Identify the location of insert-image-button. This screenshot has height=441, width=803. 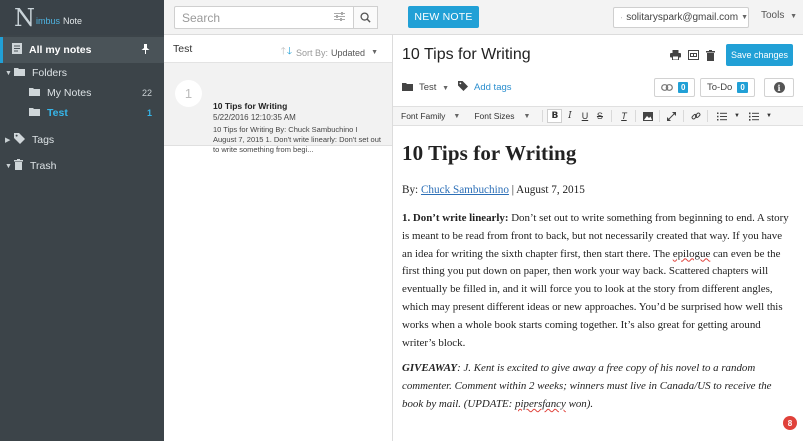
(647, 116).